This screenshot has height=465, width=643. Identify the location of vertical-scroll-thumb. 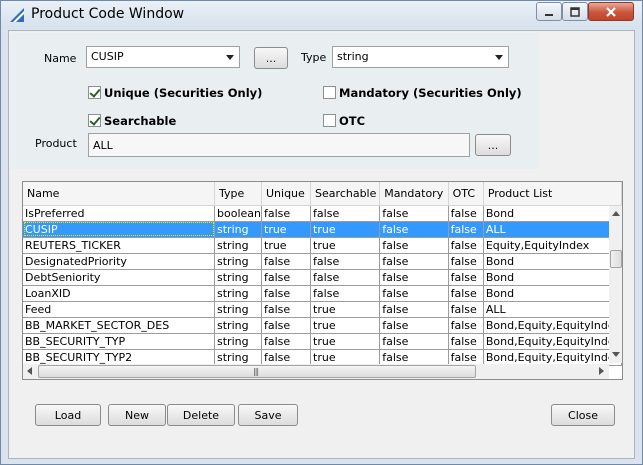
(616, 259).